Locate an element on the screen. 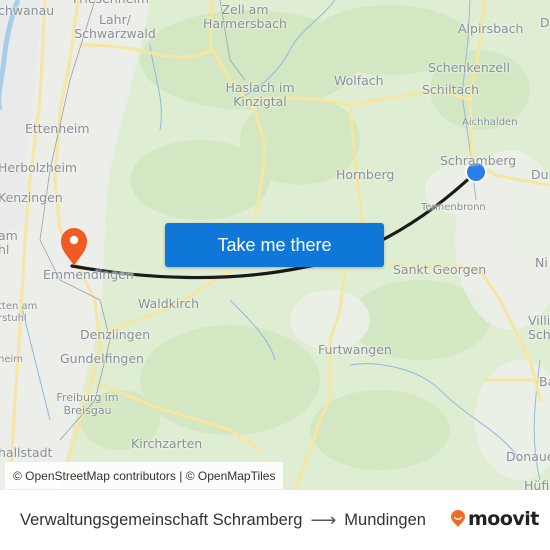  place-label-zell-line1: Zell am is located at coordinates (245, 9).